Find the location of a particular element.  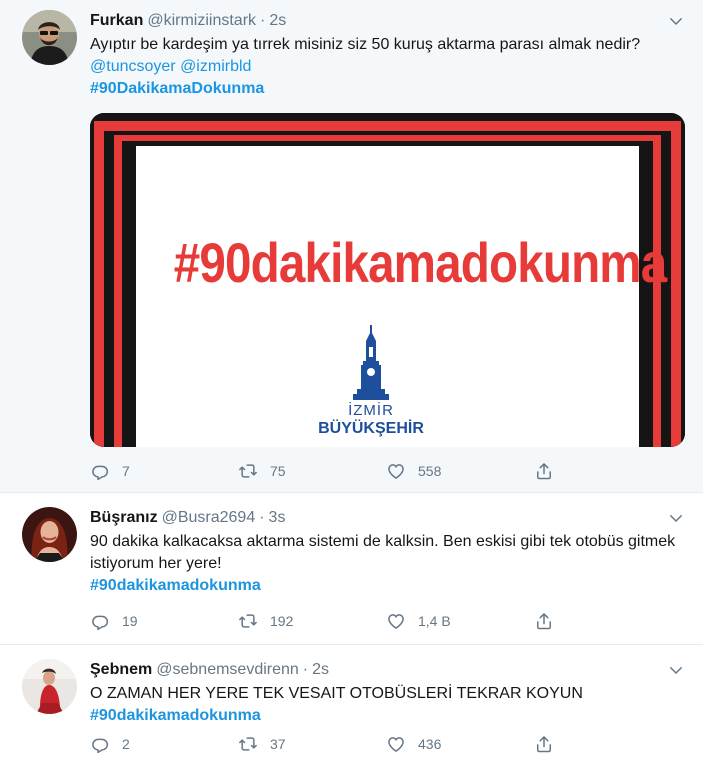

logo-text-buyuksehir: BÜYÜKŞEHİR is located at coordinates (371, 428).